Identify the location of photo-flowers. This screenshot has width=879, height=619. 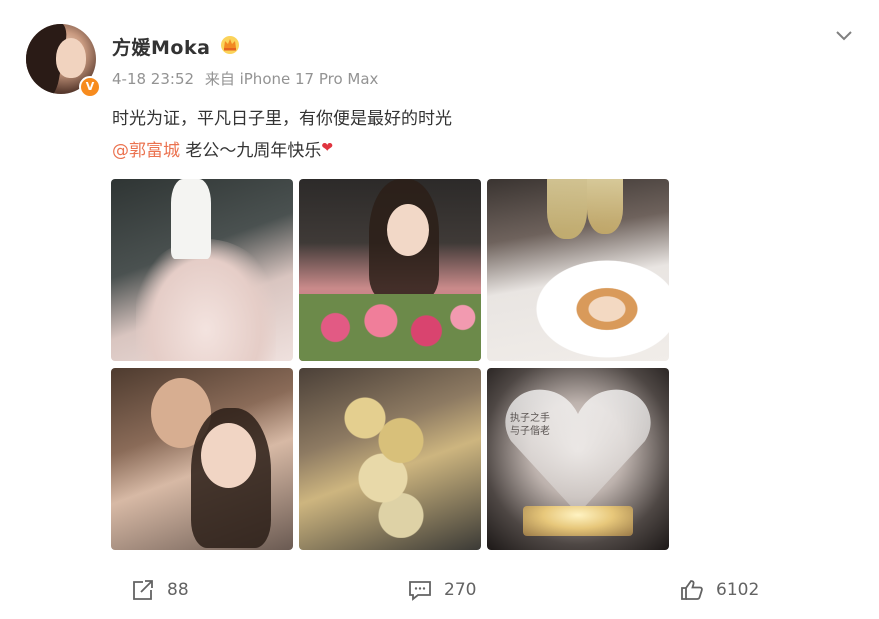
(390, 270).